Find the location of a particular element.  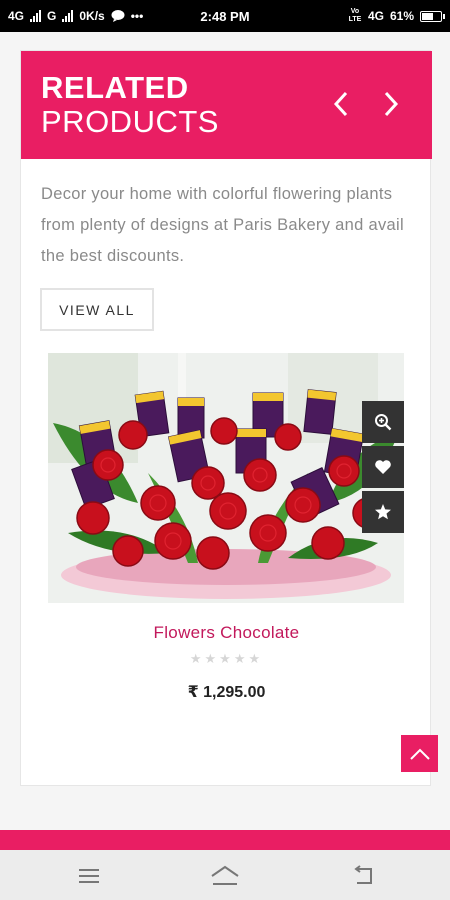

chevron-up-icon is located at coordinates (419, 754).